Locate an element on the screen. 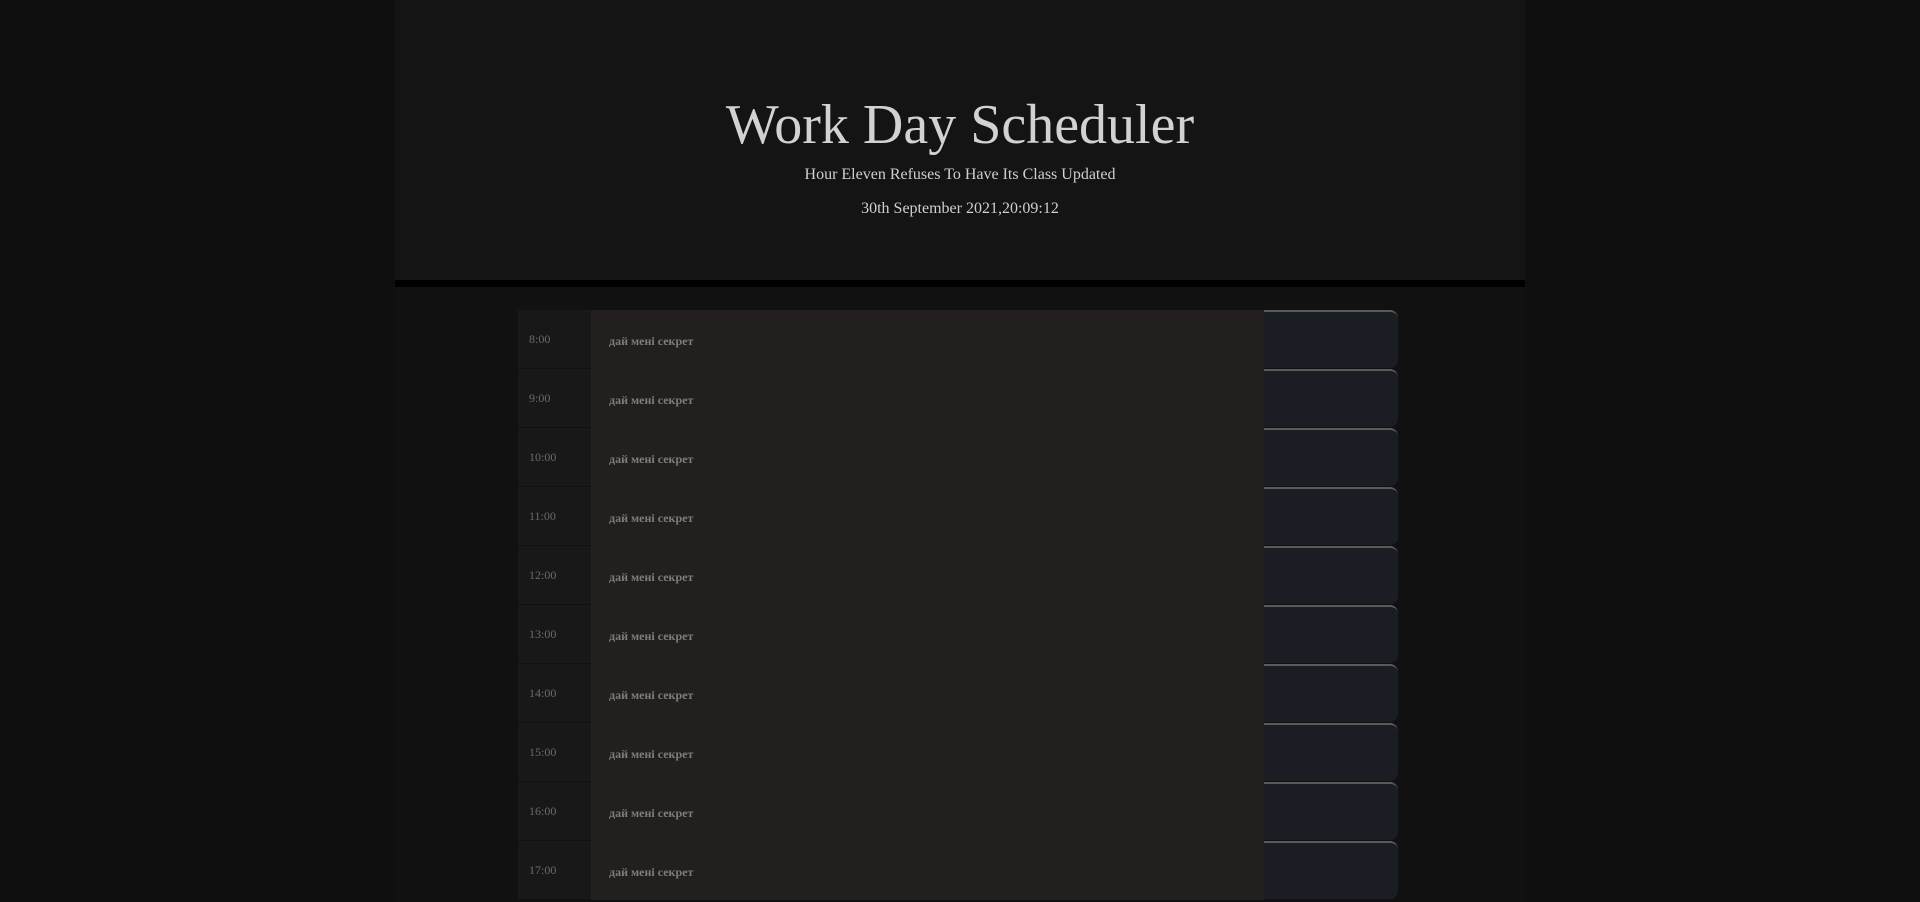 Image resolution: width=1920 pixels, height=902 pixels. hour-text: 11:00 is located at coordinates (542, 516).